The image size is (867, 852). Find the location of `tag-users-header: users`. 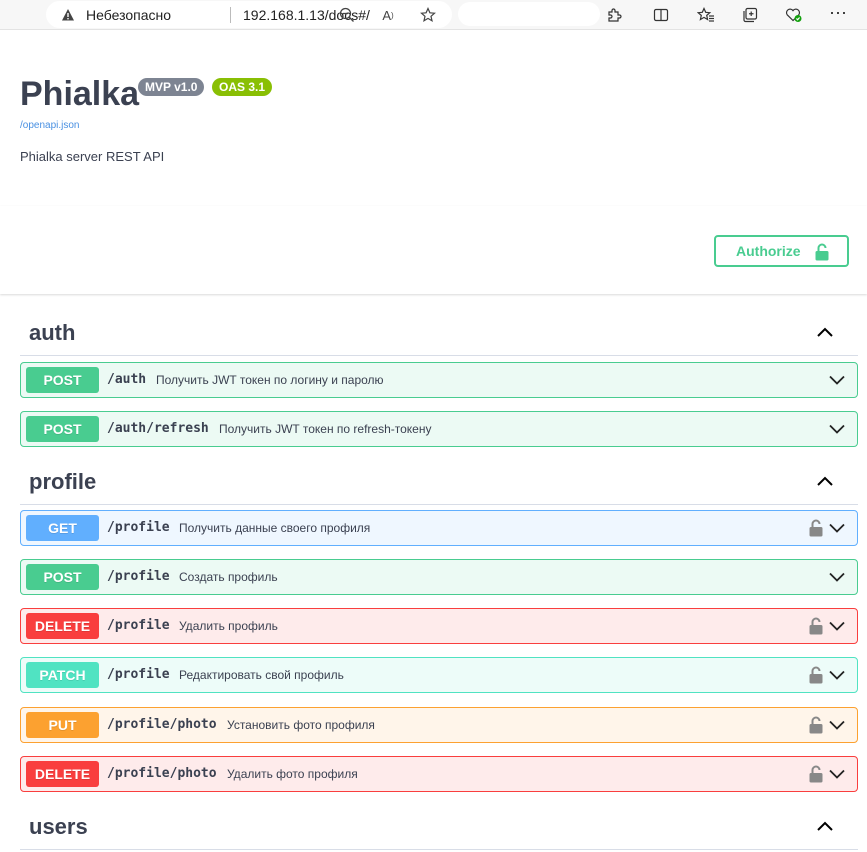

tag-users-header: users is located at coordinates (439, 828).